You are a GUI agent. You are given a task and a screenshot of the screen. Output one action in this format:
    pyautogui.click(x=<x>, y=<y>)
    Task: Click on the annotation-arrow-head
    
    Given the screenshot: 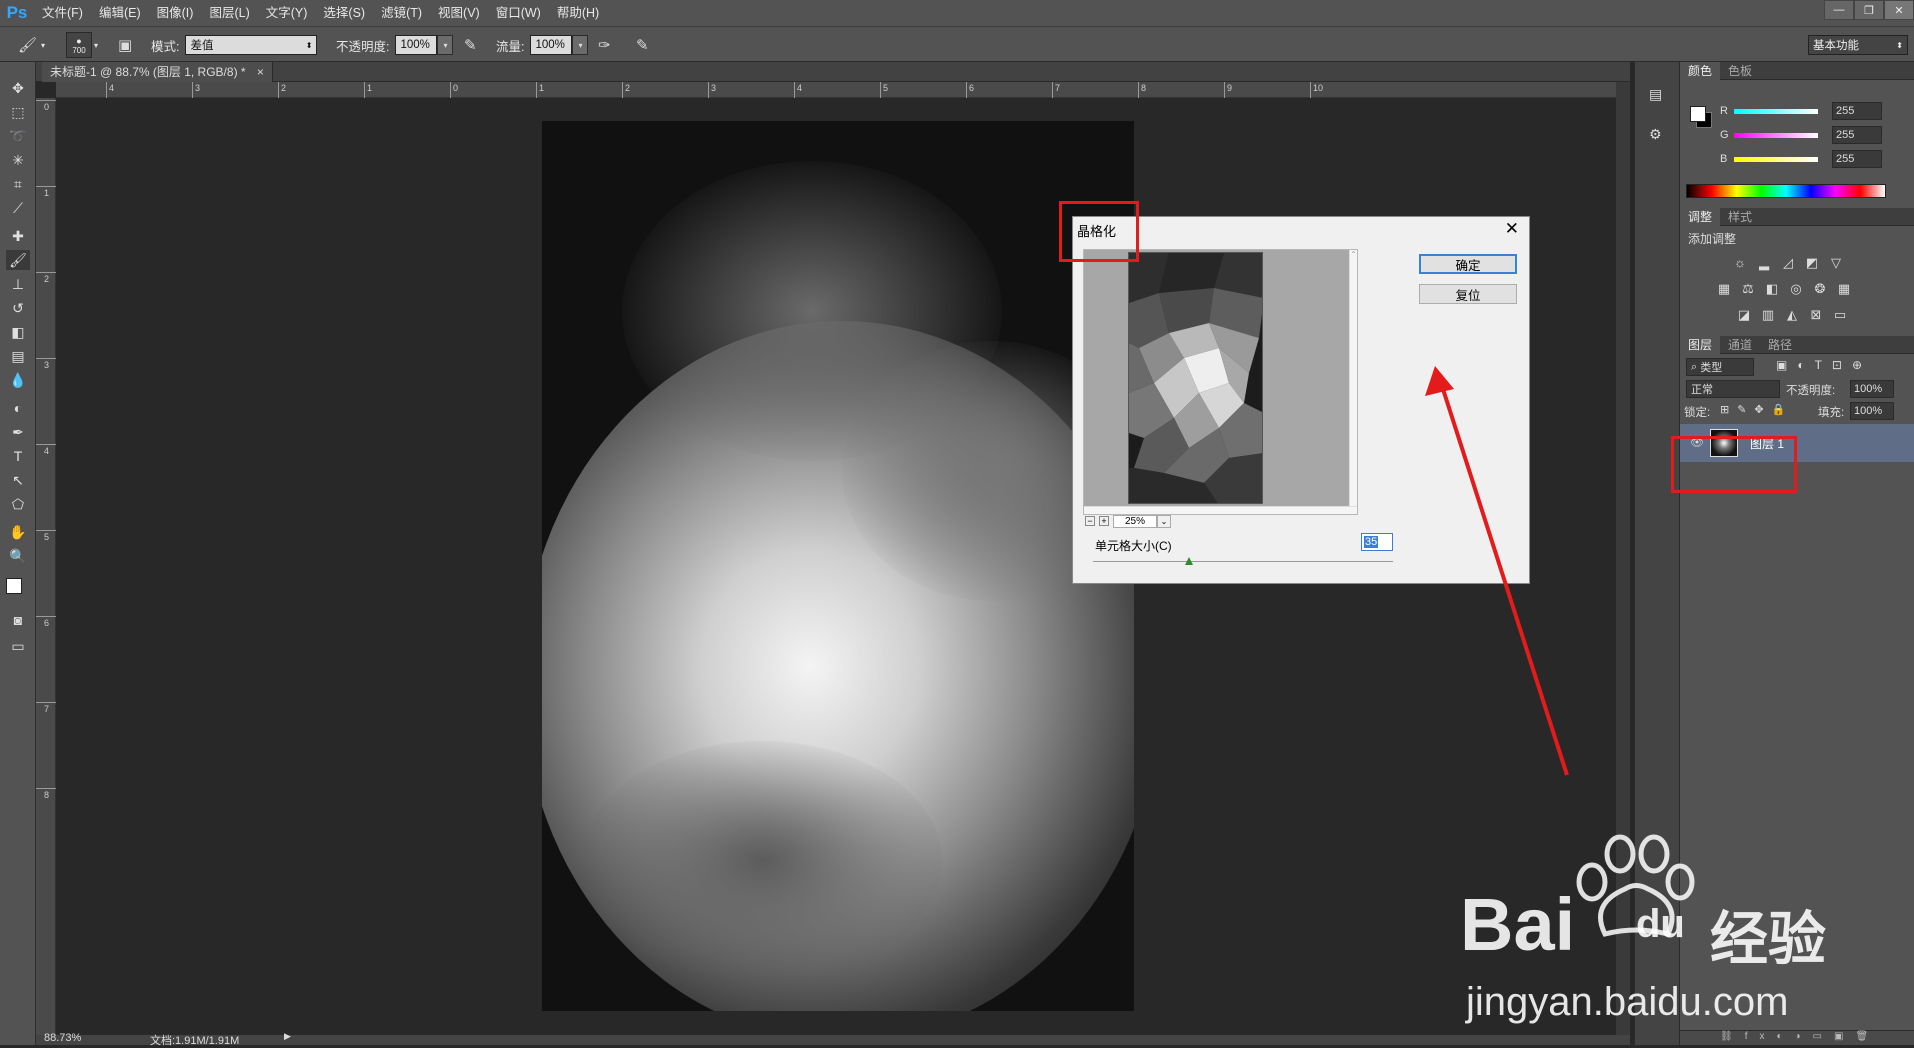 What is the action you would take?
    pyautogui.click(x=1439, y=381)
    